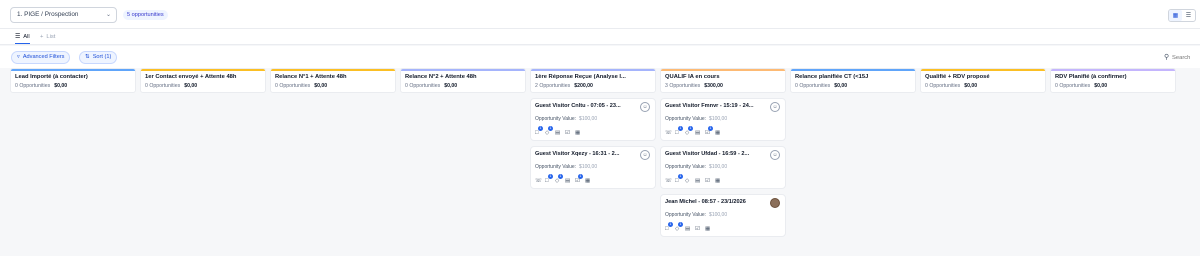 This screenshot has height=256, width=1200. Describe the element at coordinates (47, 38) in the screenshot. I see `tab-list: + List` at that location.